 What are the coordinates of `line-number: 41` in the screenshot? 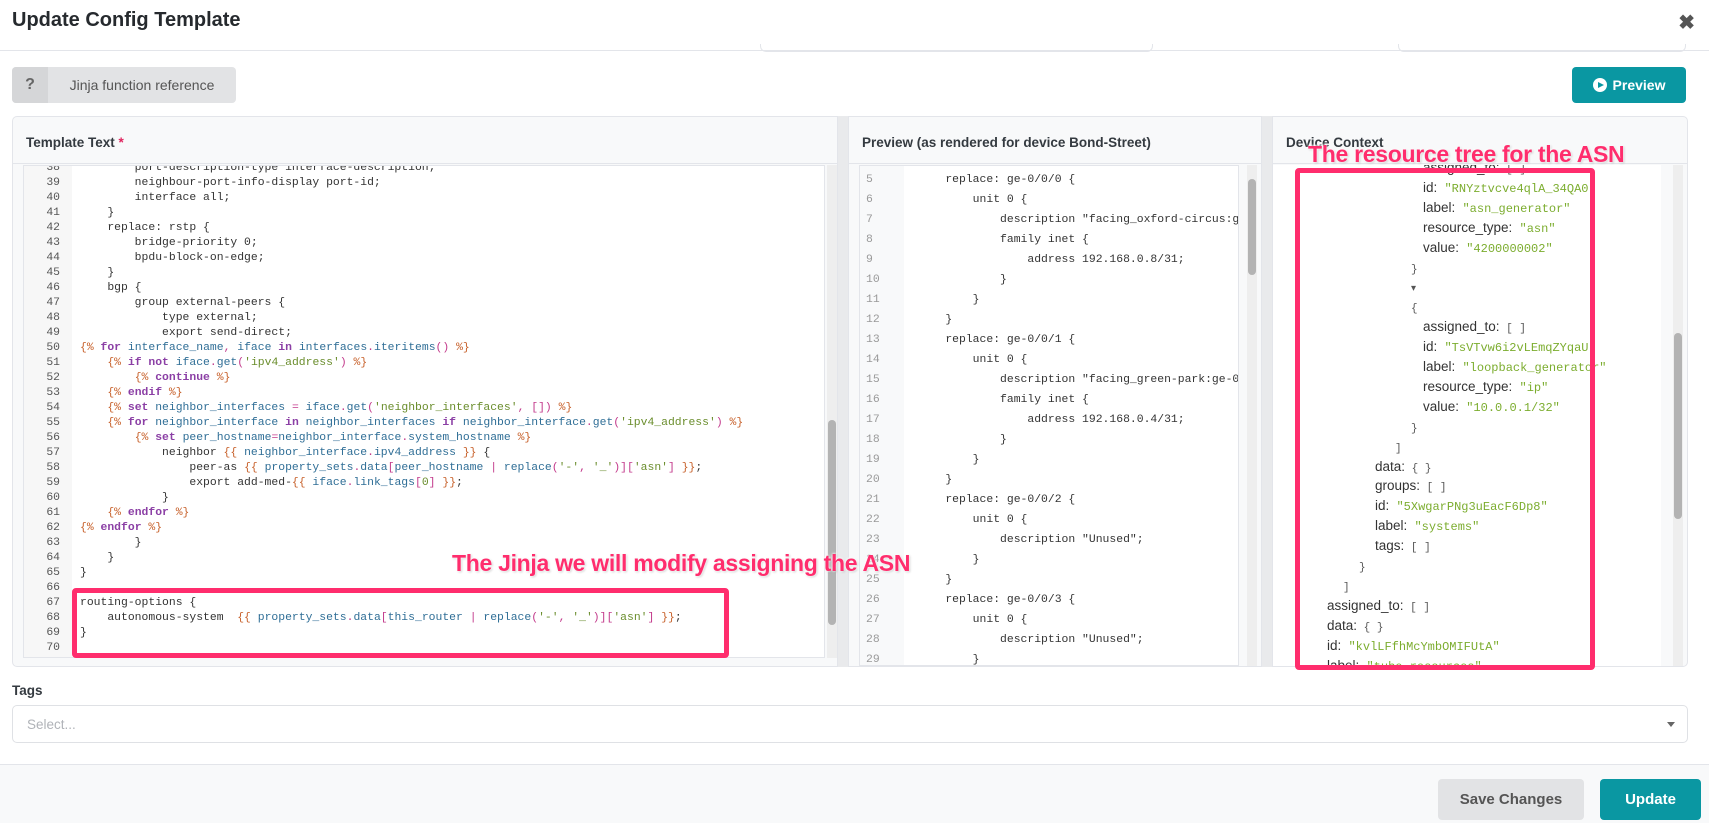 It's located at (53, 213).